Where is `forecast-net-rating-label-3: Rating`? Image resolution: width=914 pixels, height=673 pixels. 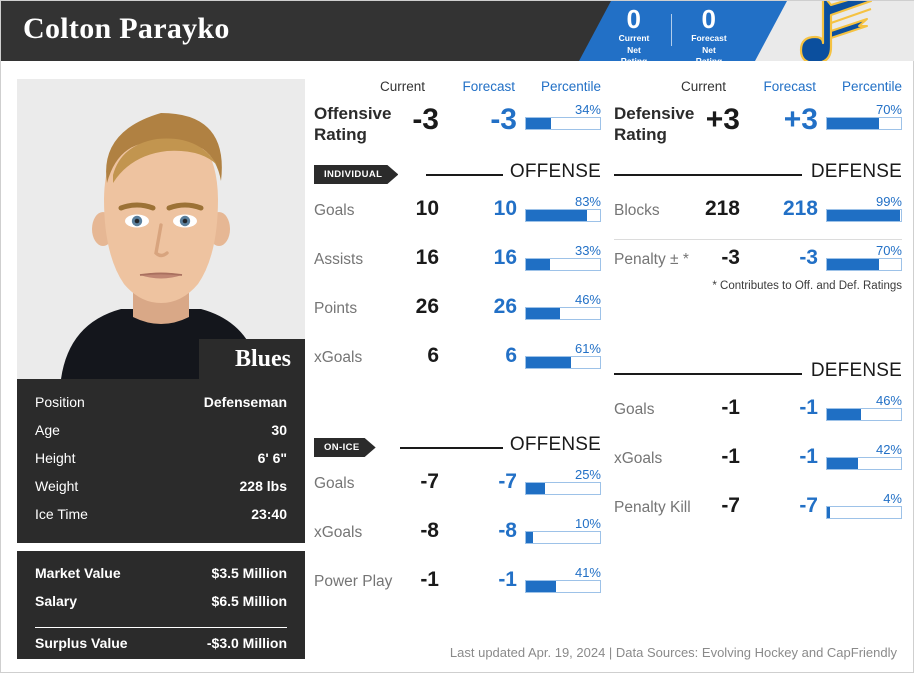 forecast-net-rating-label-3: Rating is located at coordinates (709, 58).